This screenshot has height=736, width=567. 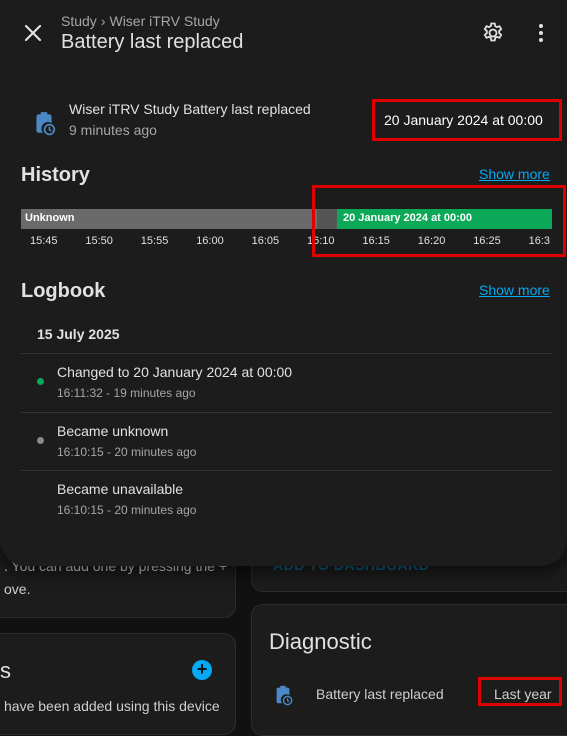 What do you see at coordinates (113, 431) in the screenshot?
I see `logbook-entry-title: Became unknown` at bounding box center [113, 431].